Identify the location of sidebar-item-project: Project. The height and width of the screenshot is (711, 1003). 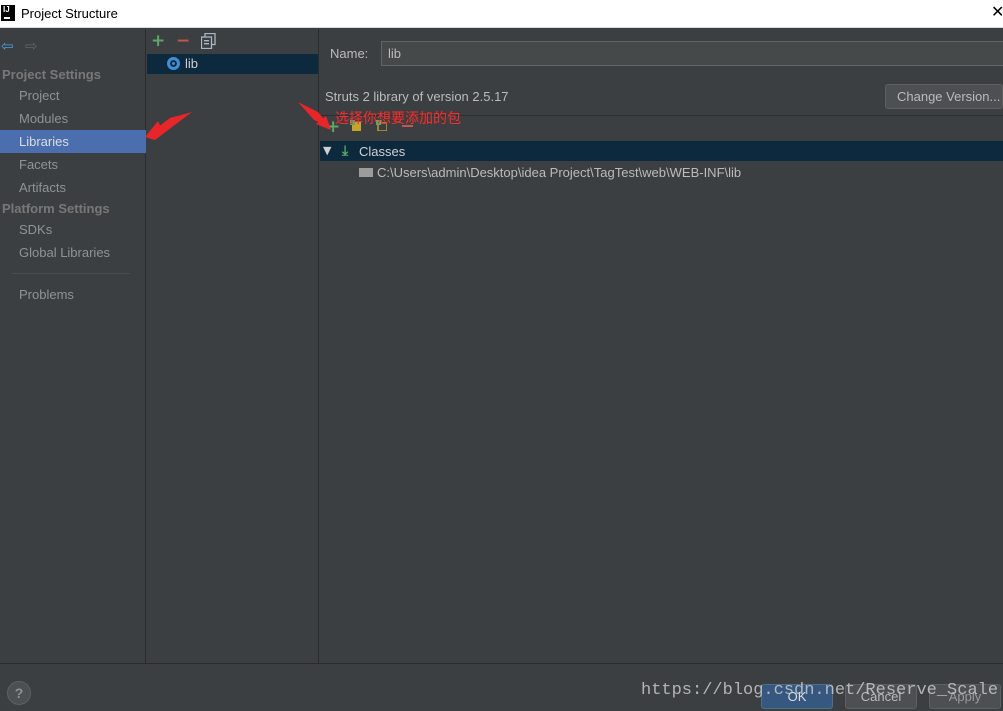
(73, 95).